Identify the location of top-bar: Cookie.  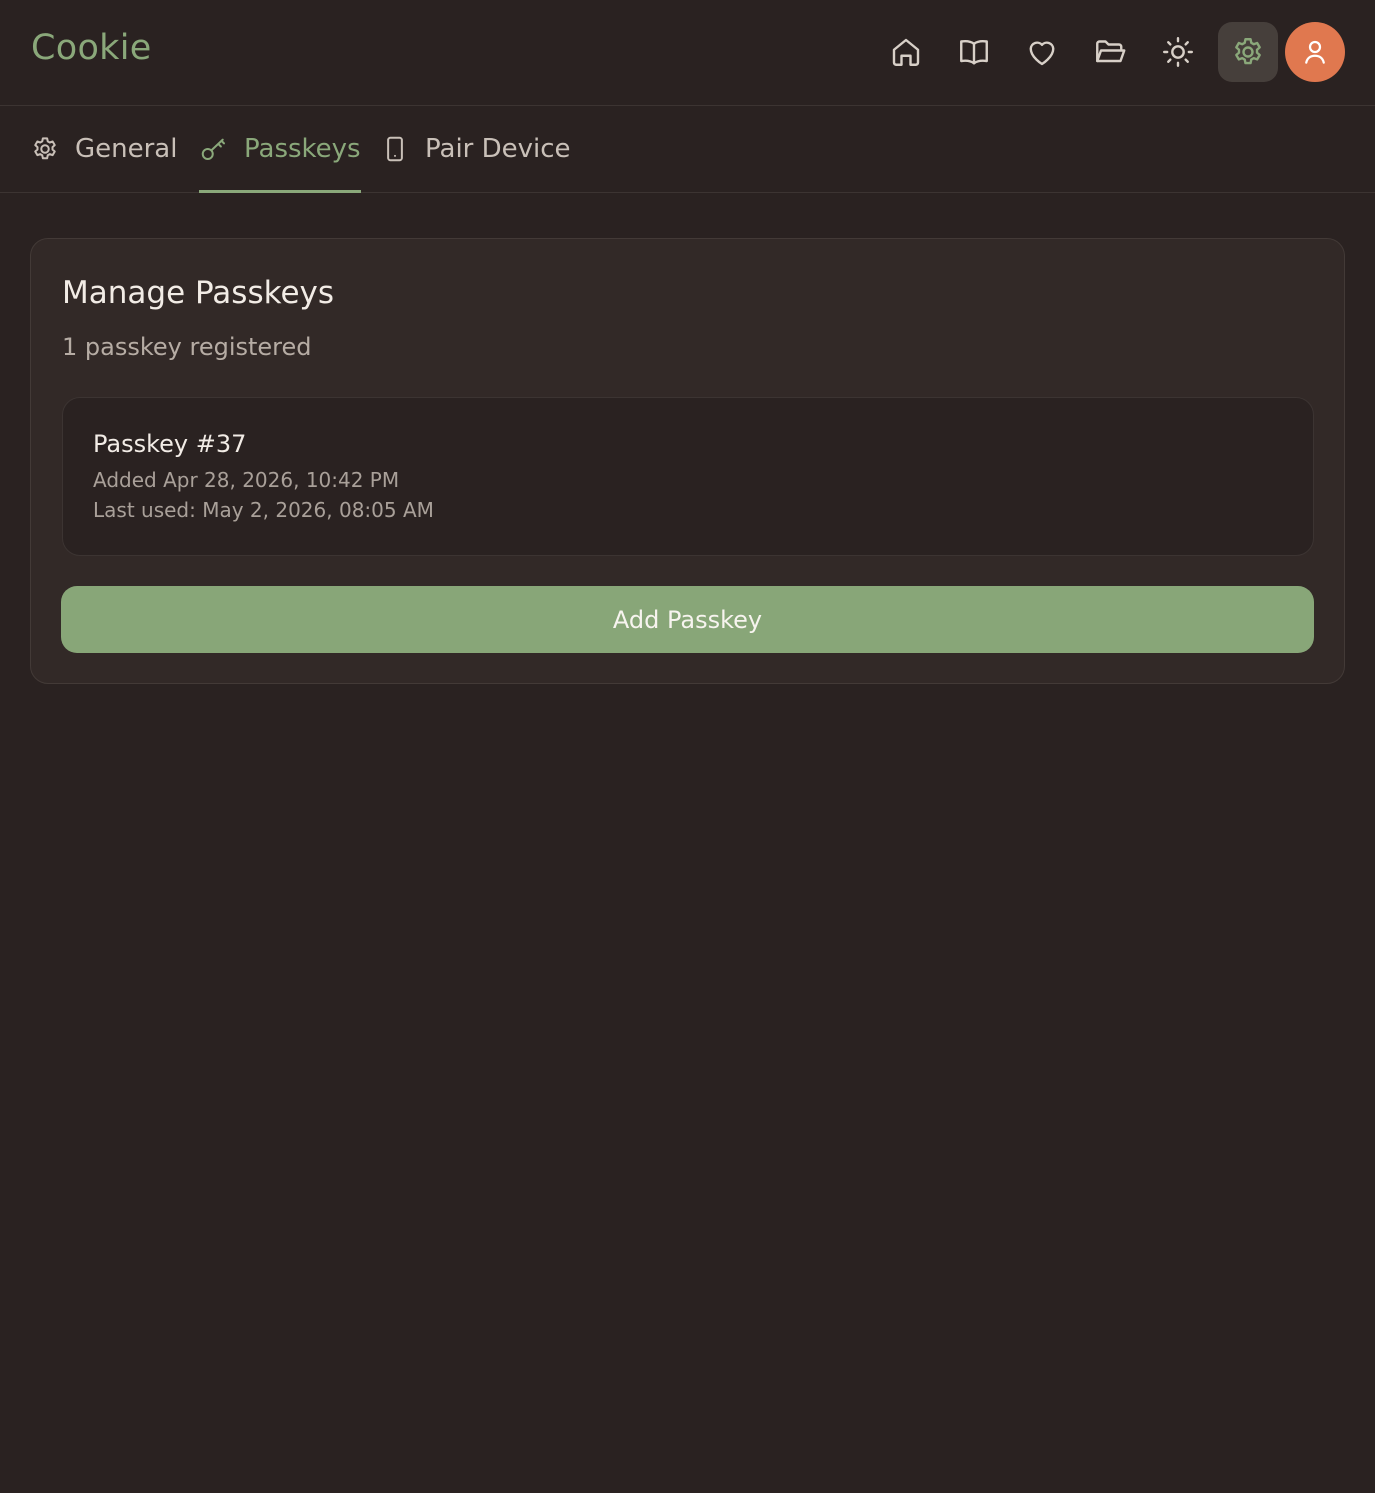
(687, 53).